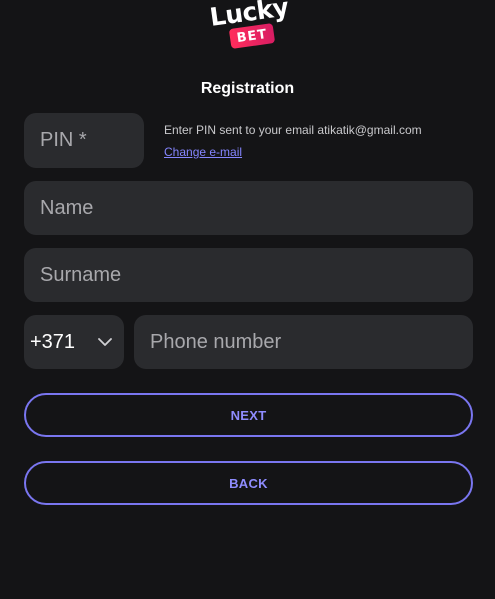 This screenshot has height=599, width=495. Describe the element at coordinates (67, 207) in the screenshot. I see `name-placeholder: Name` at that location.